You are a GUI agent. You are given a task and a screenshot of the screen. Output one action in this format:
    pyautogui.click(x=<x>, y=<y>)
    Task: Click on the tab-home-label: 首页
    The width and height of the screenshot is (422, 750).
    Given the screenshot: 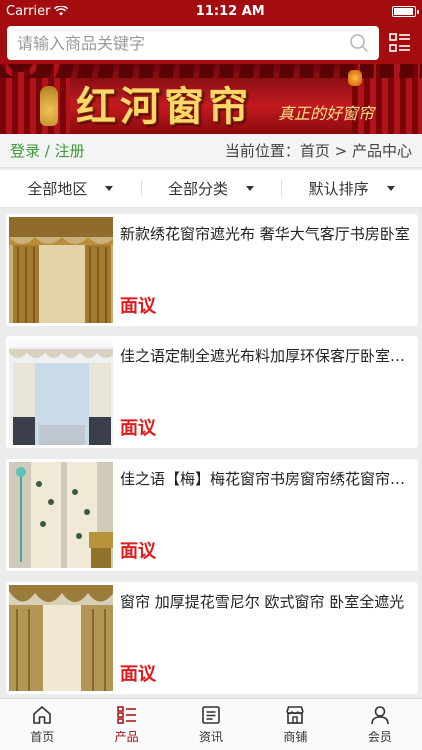 What is the action you would take?
    pyautogui.click(x=42, y=737)
    